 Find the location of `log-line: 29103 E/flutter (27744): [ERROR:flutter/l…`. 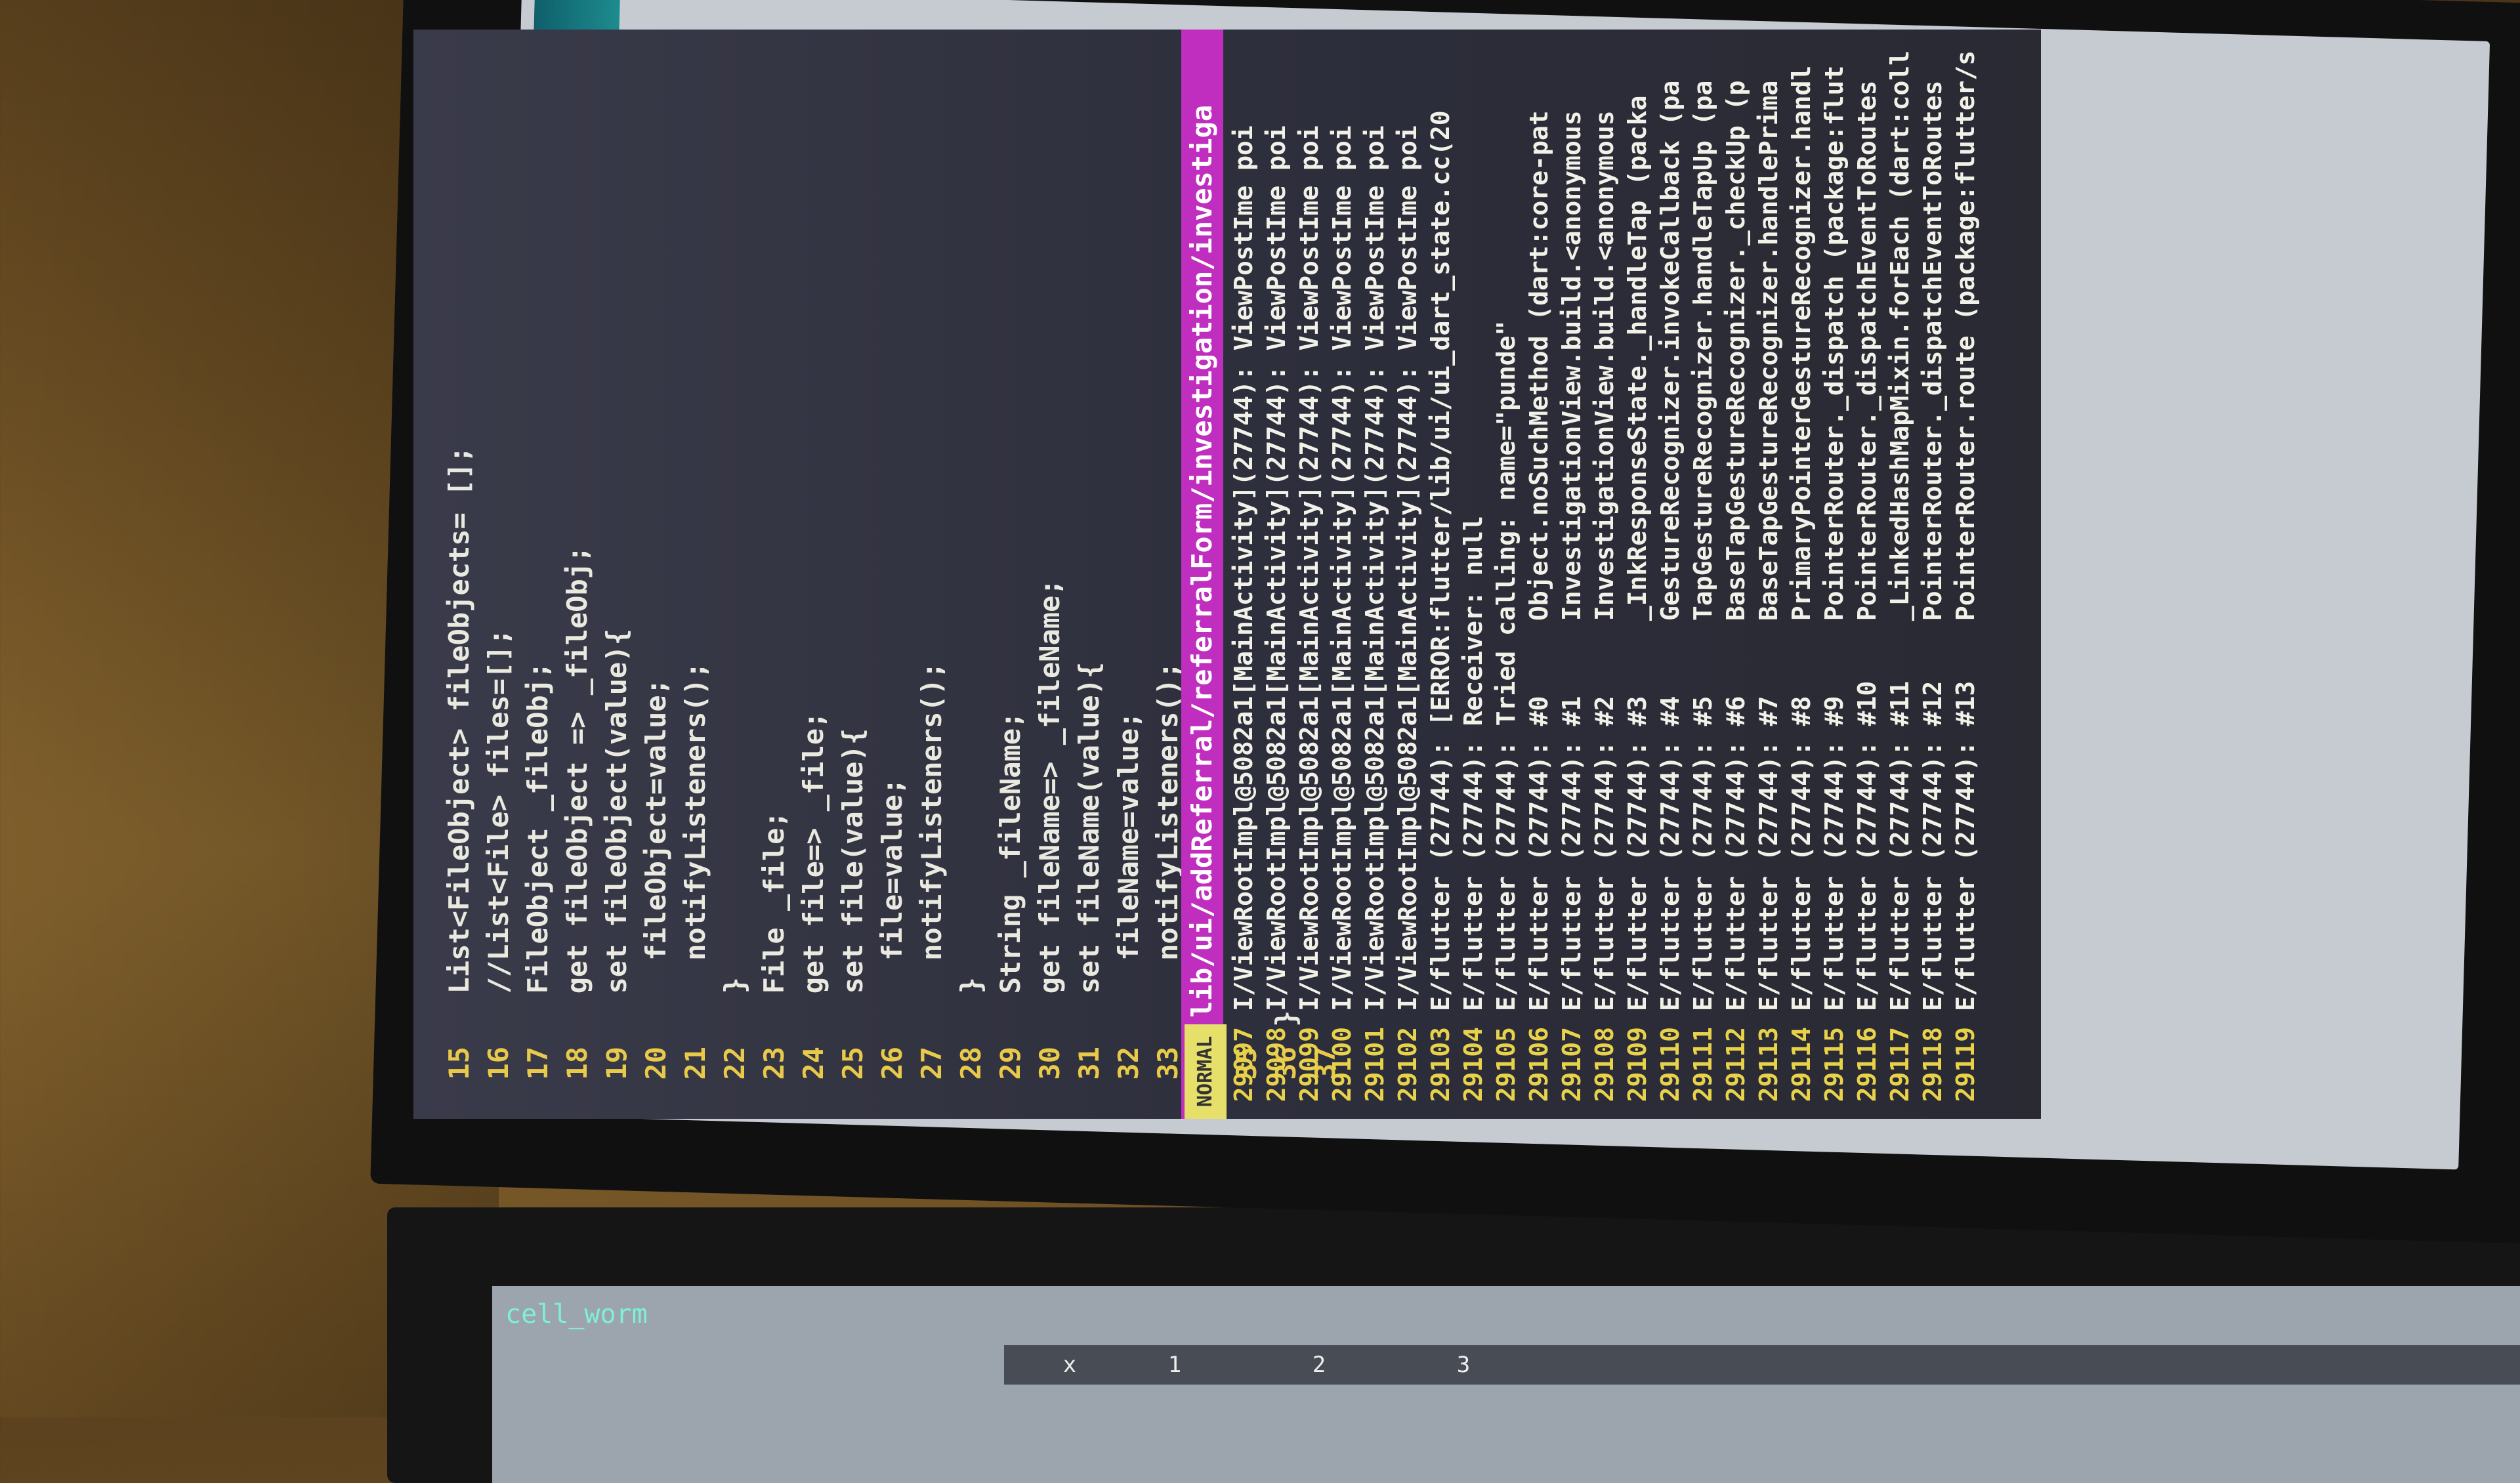

log-line: 29103 E/flutter (27744): [ERROR:flutter/l… is located at coordinates (1440, 574).